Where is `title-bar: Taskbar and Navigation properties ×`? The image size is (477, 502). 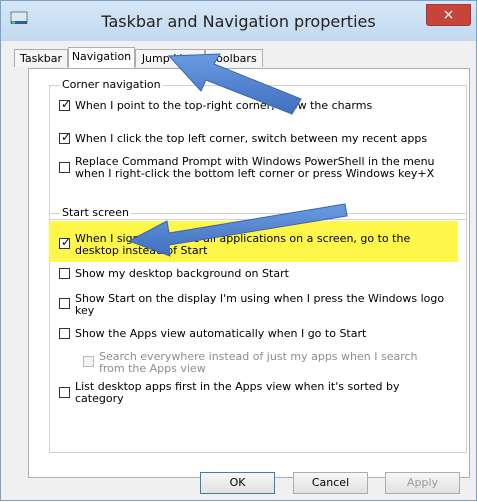
title-bar: Taskbar and Navigation properties × is located at coordinates (238, 21).